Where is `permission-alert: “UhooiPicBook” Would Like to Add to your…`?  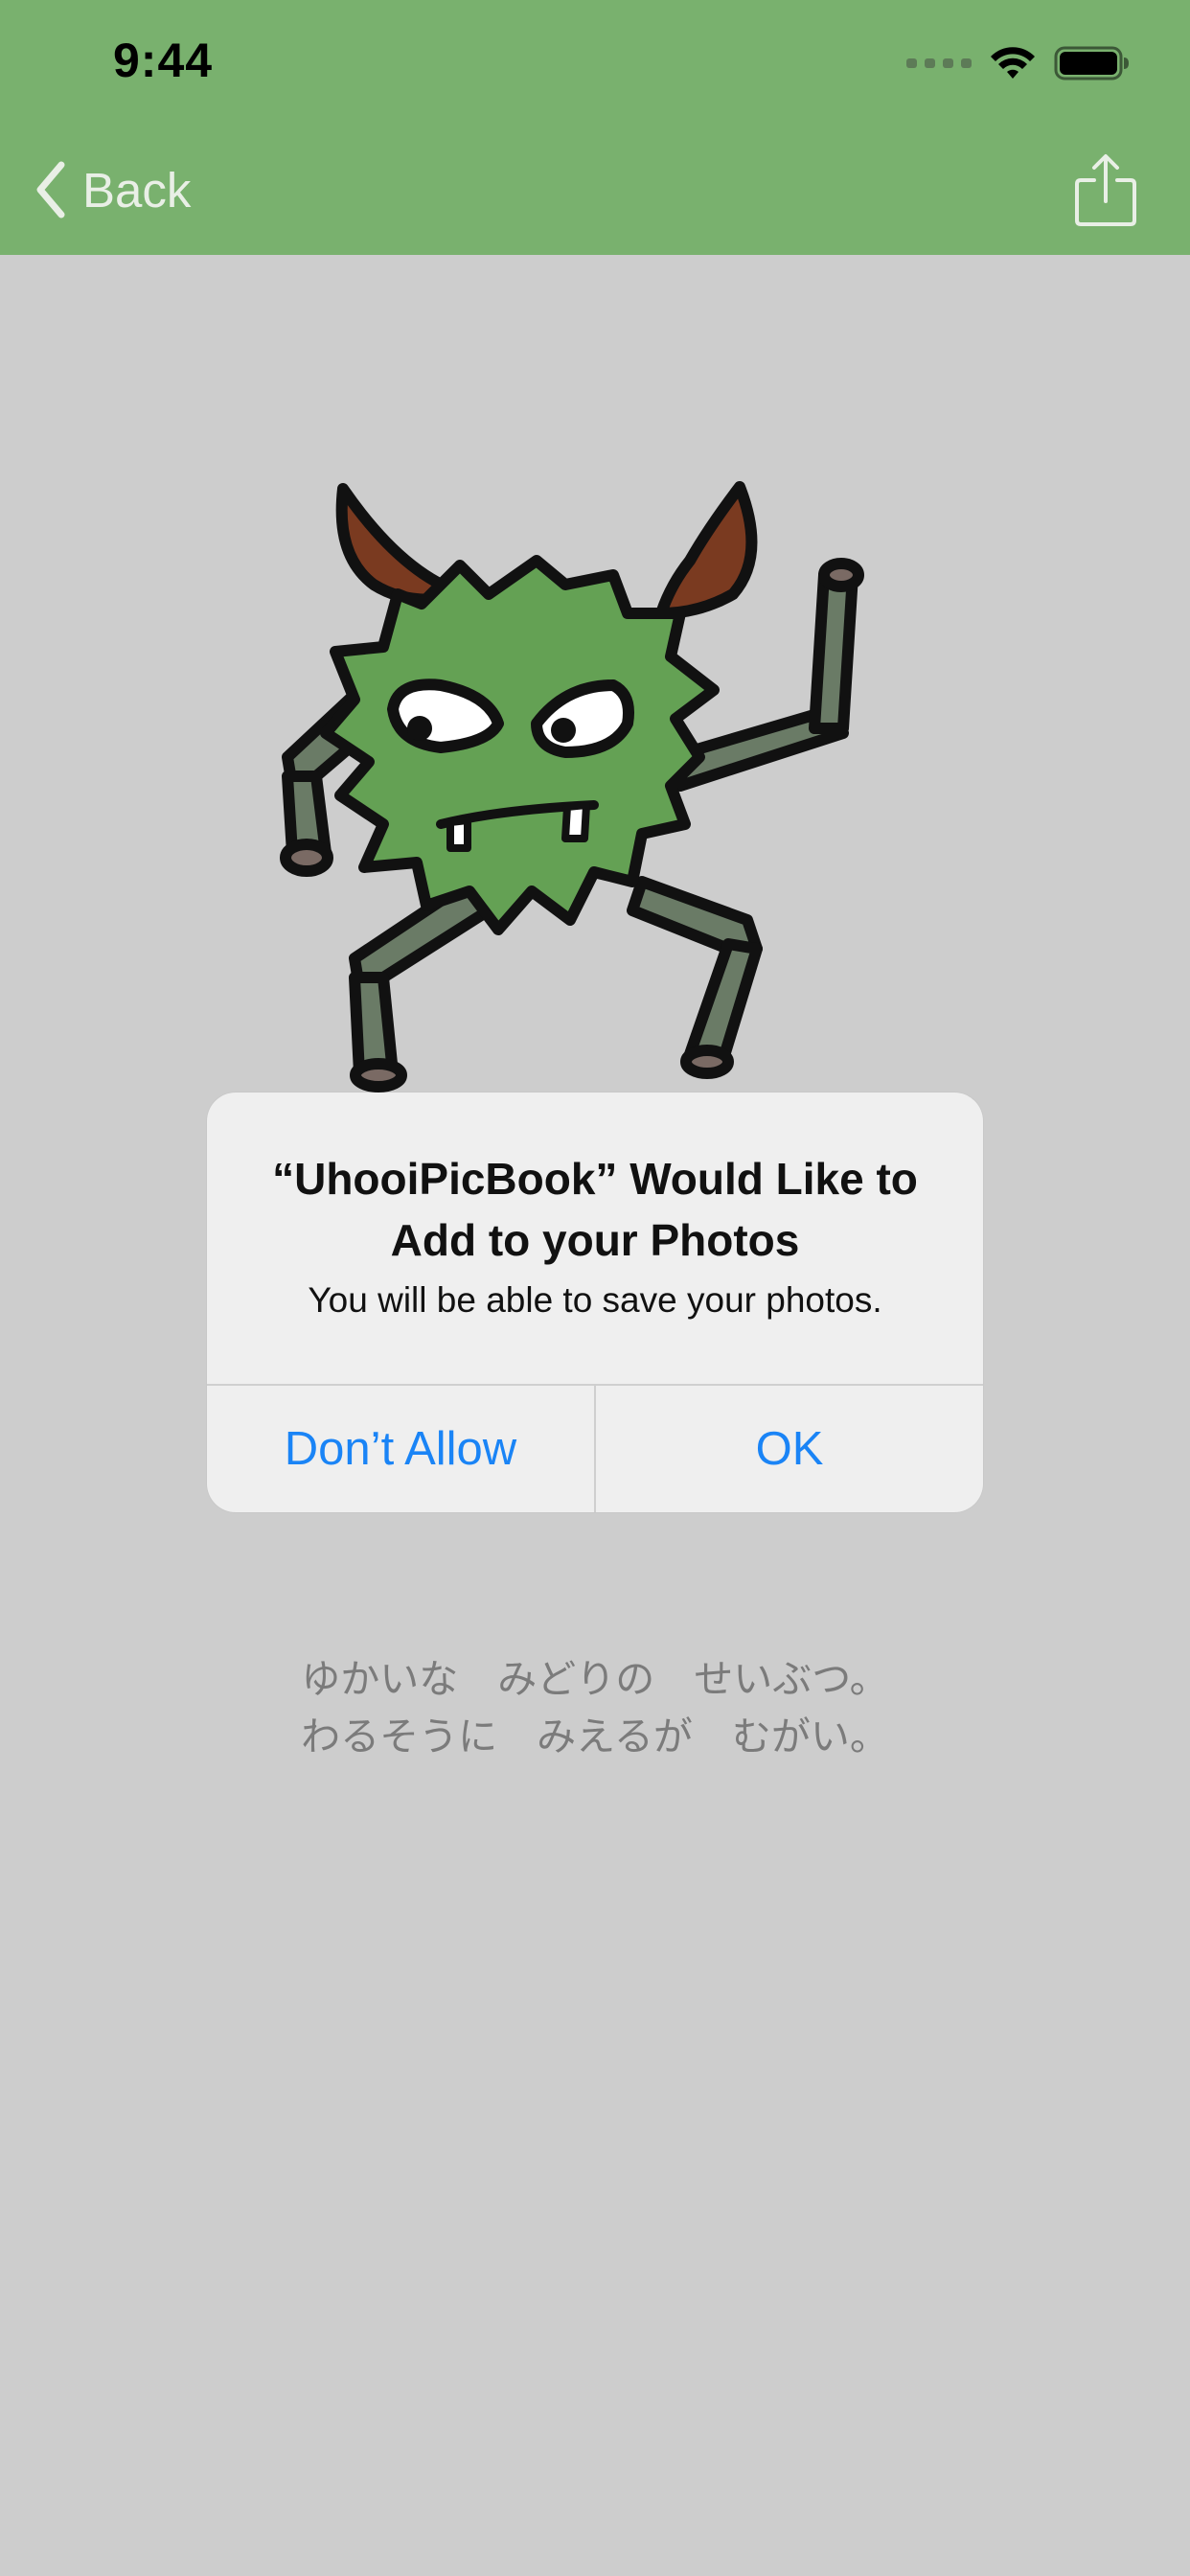 permission-alert: “UhooiPicBook” Would Like to Add to your… is located at coordinates (595, 1302).